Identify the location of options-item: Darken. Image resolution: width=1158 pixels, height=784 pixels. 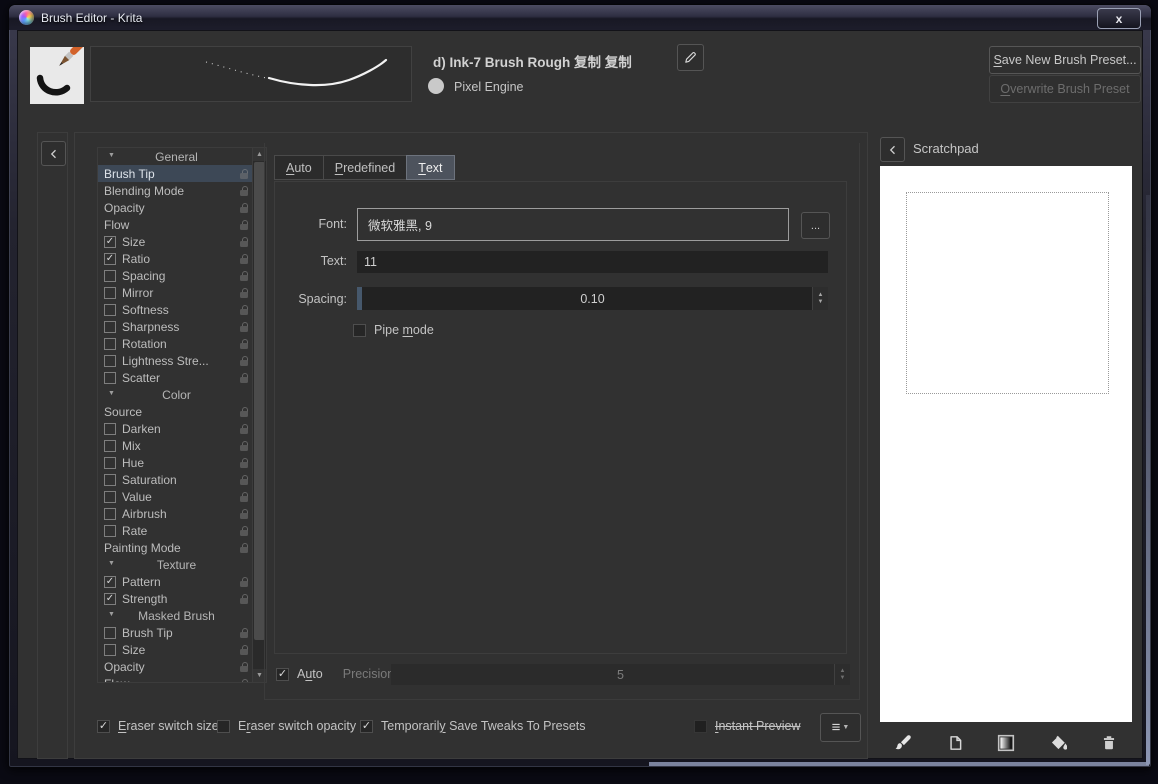
(175, 428).